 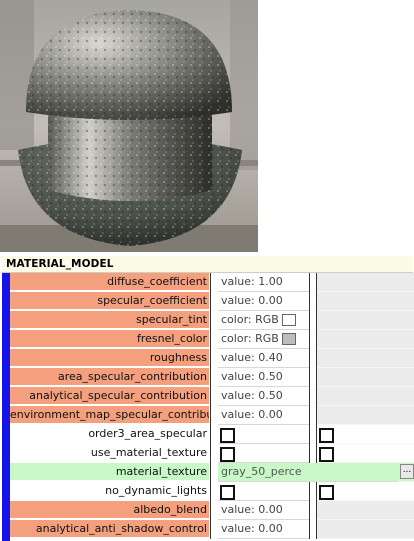 What do you see at coordinates (60, 264) in the screenshot?
I see `section-title: MATERIAL_MODEL` at bounding box center [60, 264].